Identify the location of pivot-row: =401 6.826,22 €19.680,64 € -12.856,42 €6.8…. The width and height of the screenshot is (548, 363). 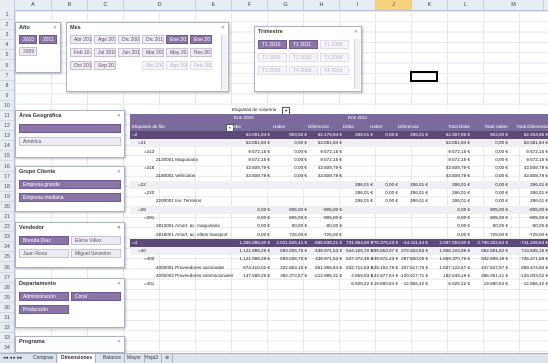
(339, 284).